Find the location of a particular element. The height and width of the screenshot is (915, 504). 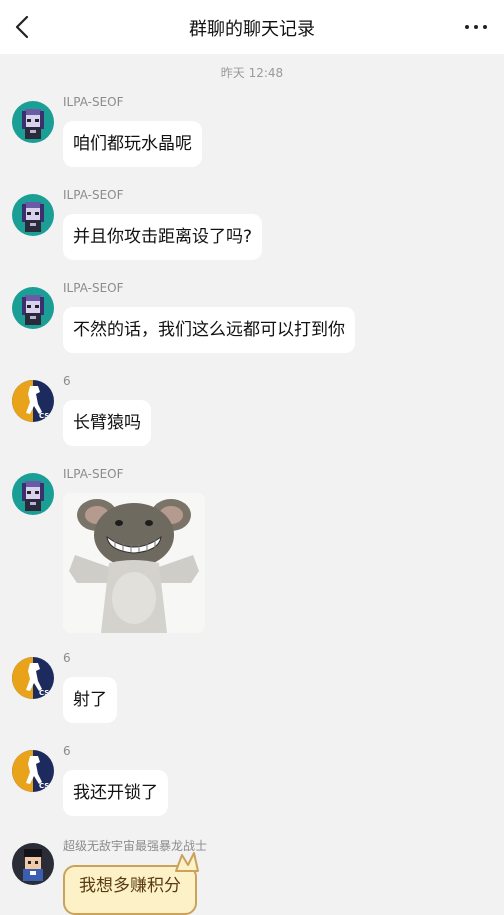

dark-pixel-avatar-icon is located at coordinates (33, 864).